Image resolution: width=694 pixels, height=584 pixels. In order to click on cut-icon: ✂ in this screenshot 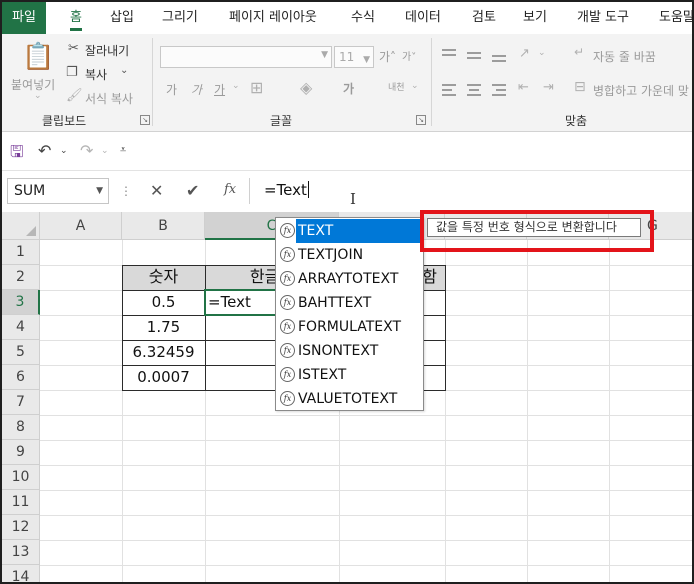, I will do `click(73, 48)`.